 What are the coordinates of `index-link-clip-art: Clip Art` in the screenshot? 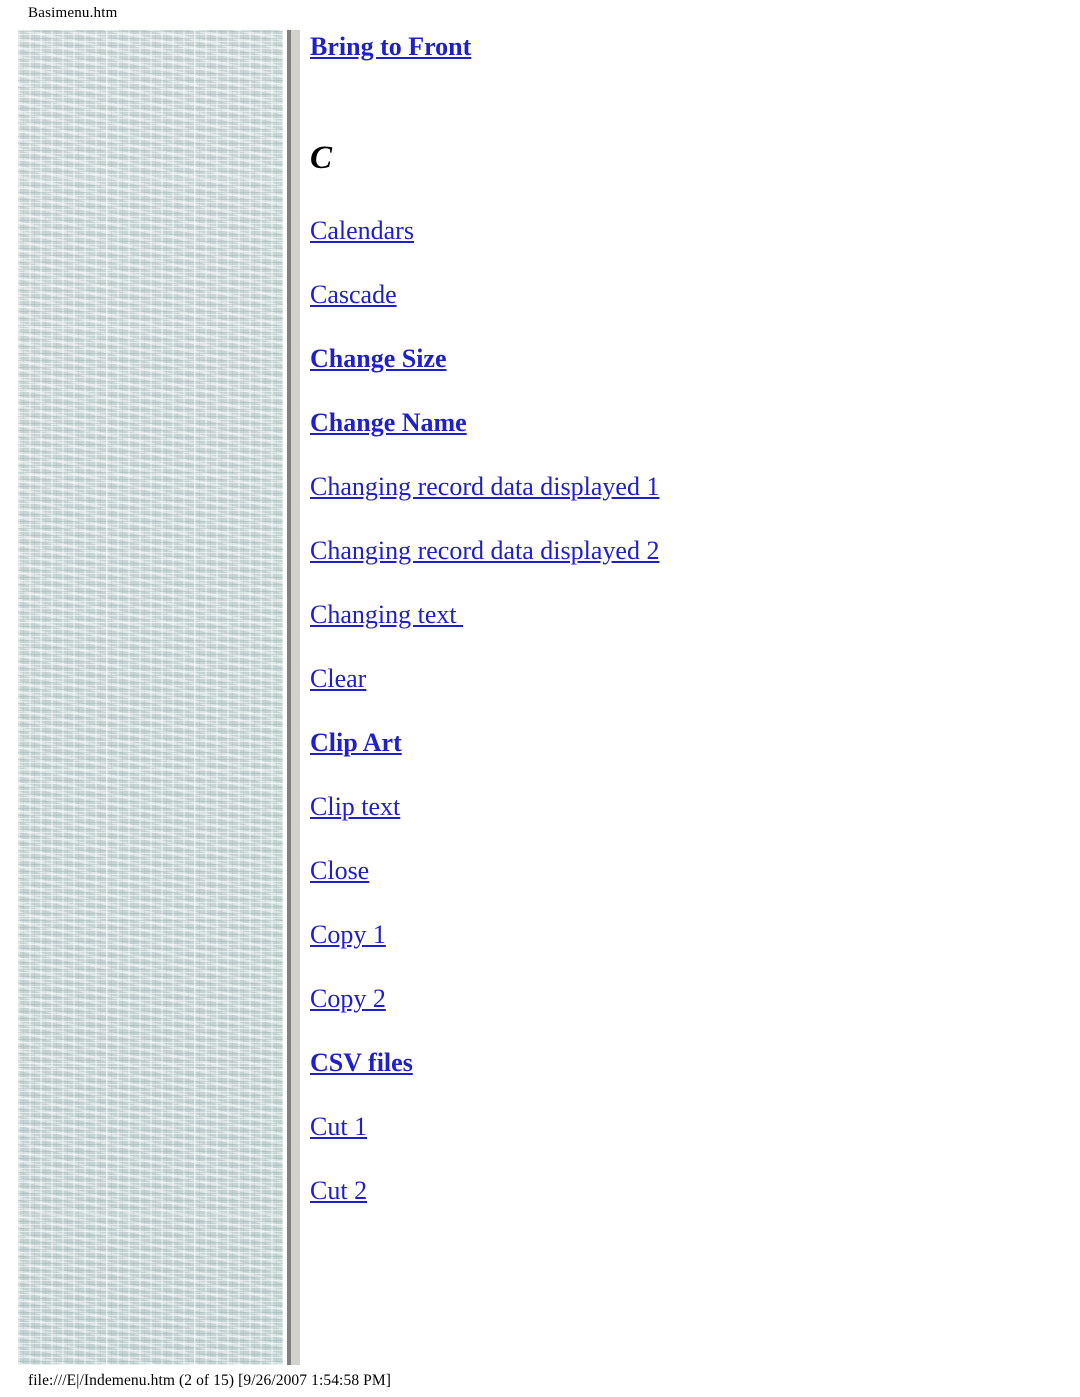 It's located at (356, 743).